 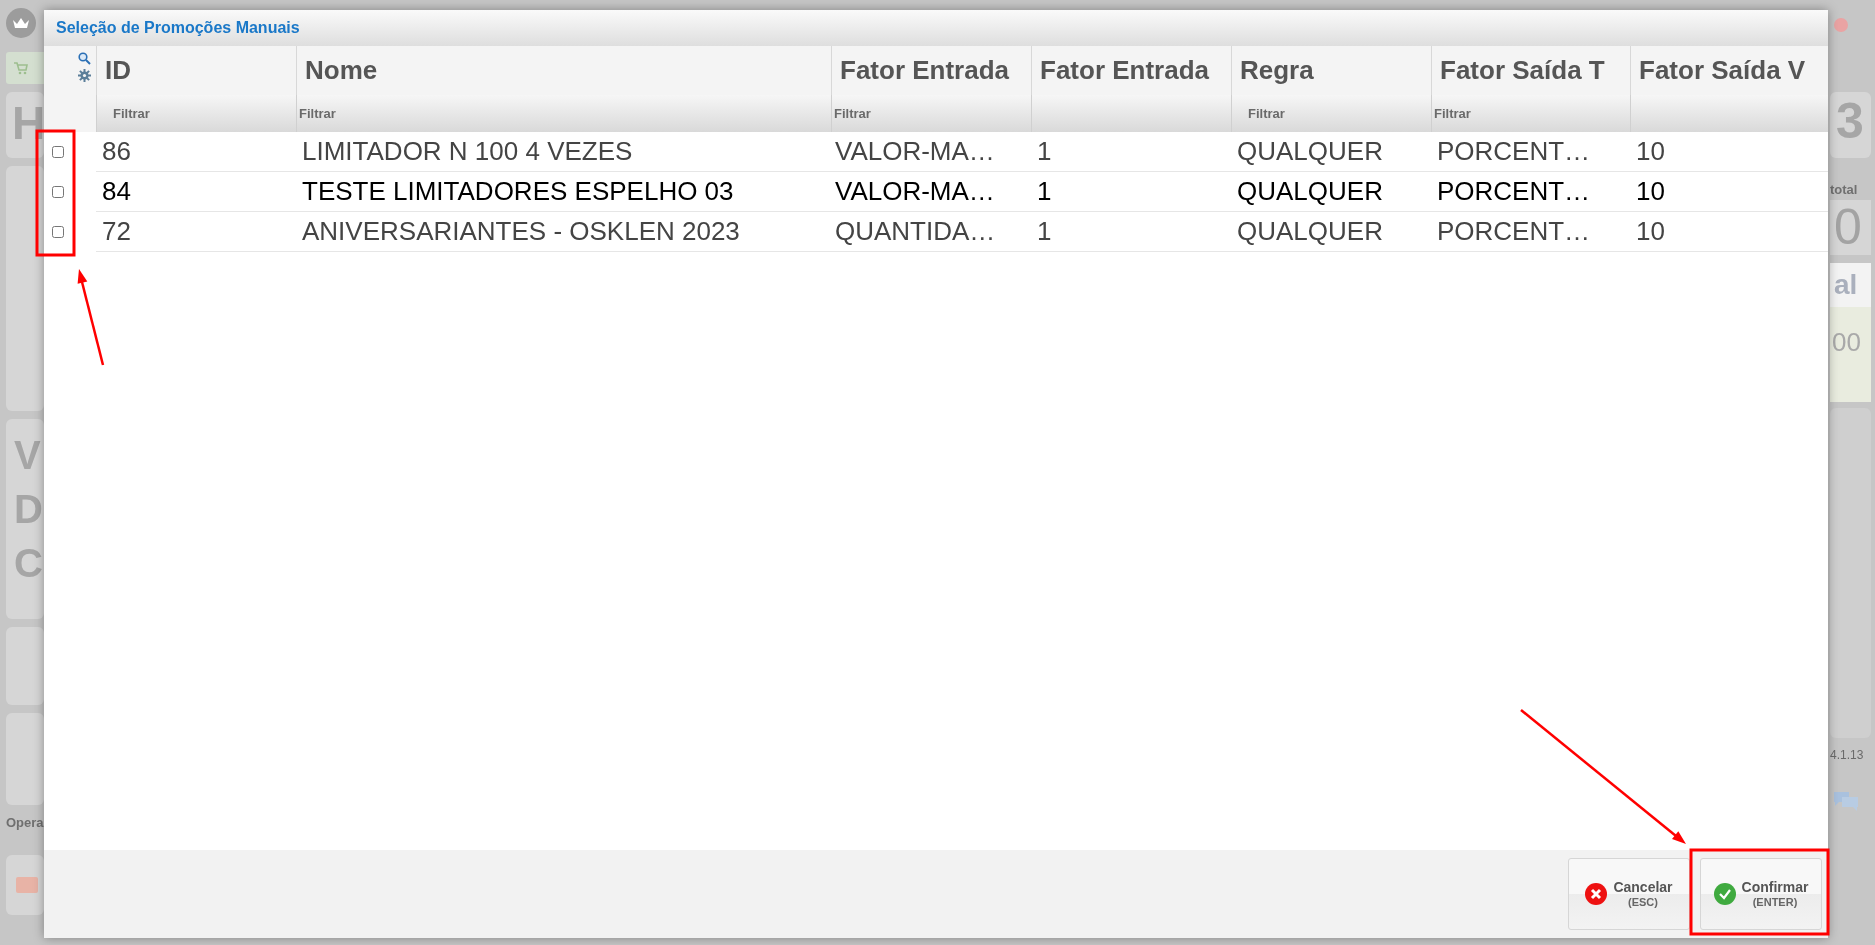 I want to click on close-icon, so click(x=1596, y=894).